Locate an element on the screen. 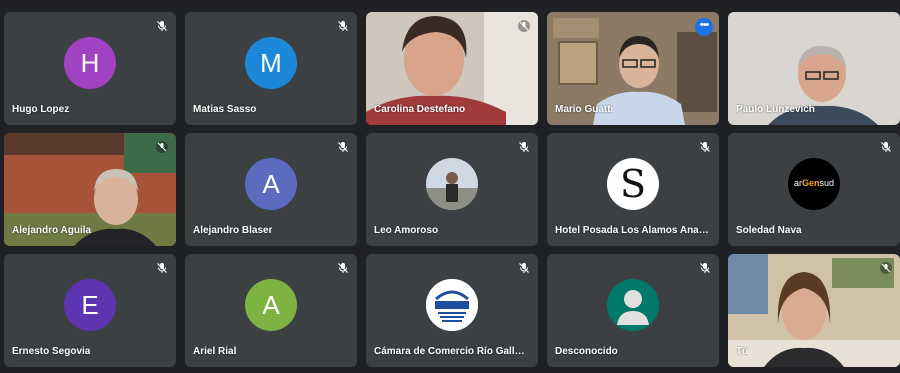 The height and width of the screenshot is (373, 900). participant-name: Alejandro Blaser is located at coordinates (233, 230).